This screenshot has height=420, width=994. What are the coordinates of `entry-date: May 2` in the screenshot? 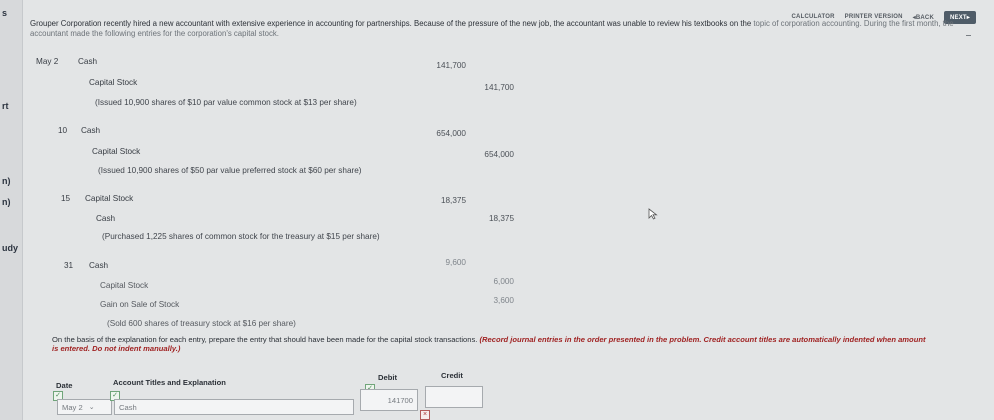 It's located at (47, 61).